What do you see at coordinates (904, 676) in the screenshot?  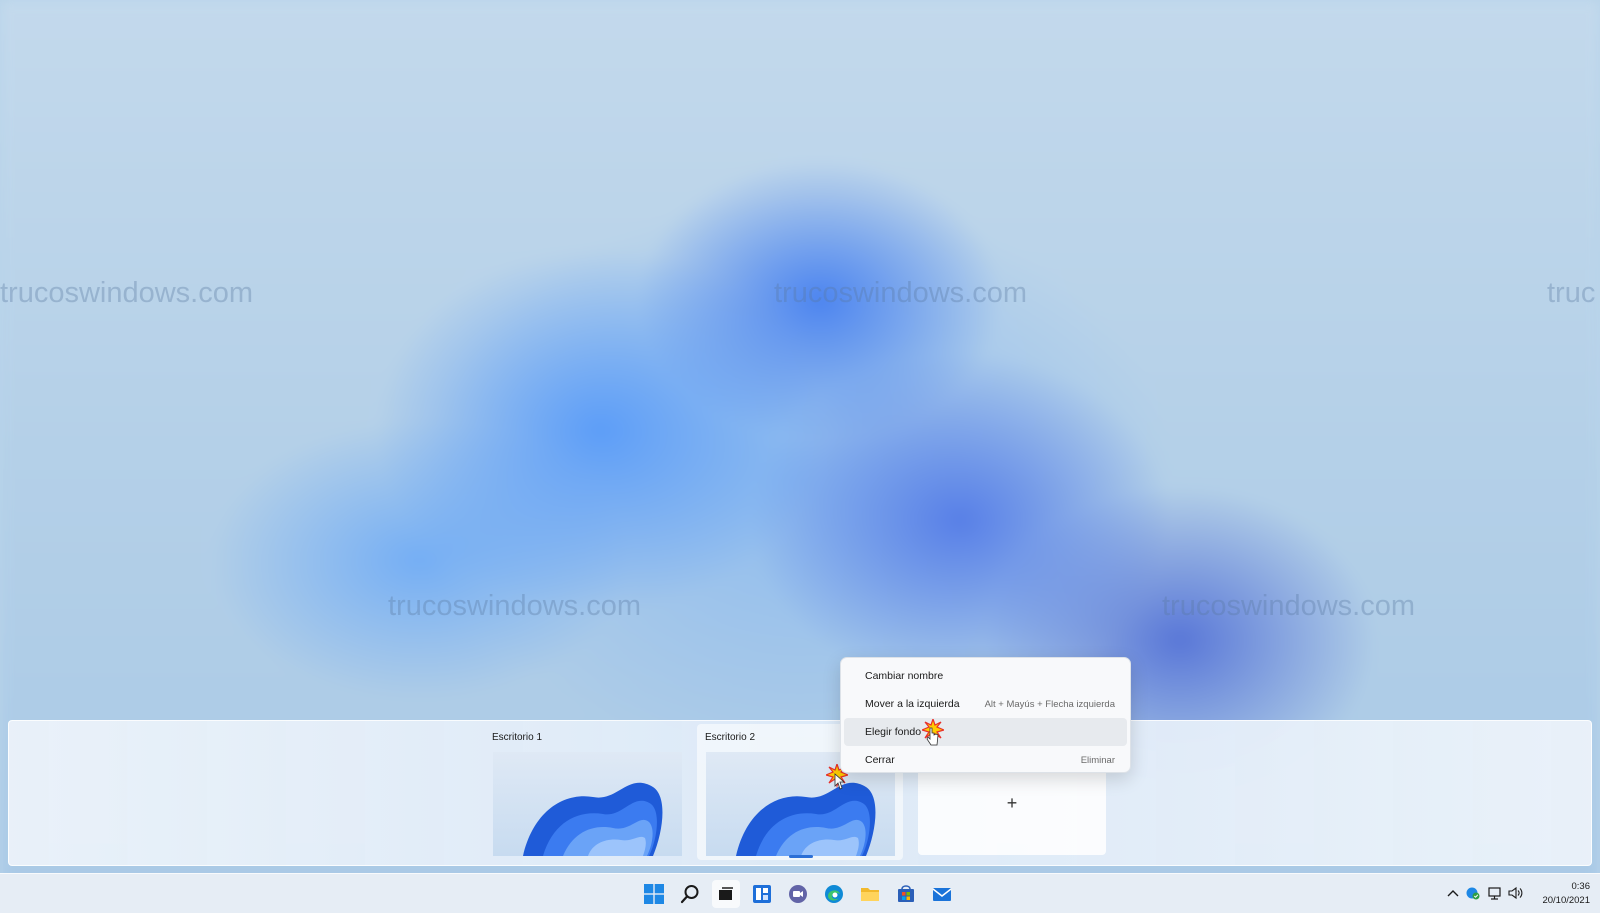 I see `menu-item-label: Cambiar nombre` at bounding box center [904, 676].